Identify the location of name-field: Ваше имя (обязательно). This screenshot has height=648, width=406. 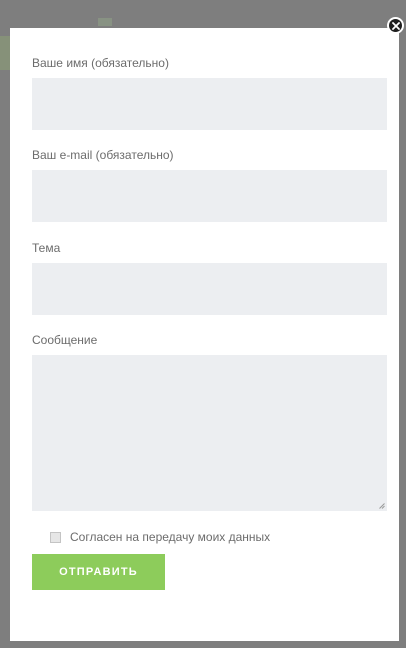
(209, 93).